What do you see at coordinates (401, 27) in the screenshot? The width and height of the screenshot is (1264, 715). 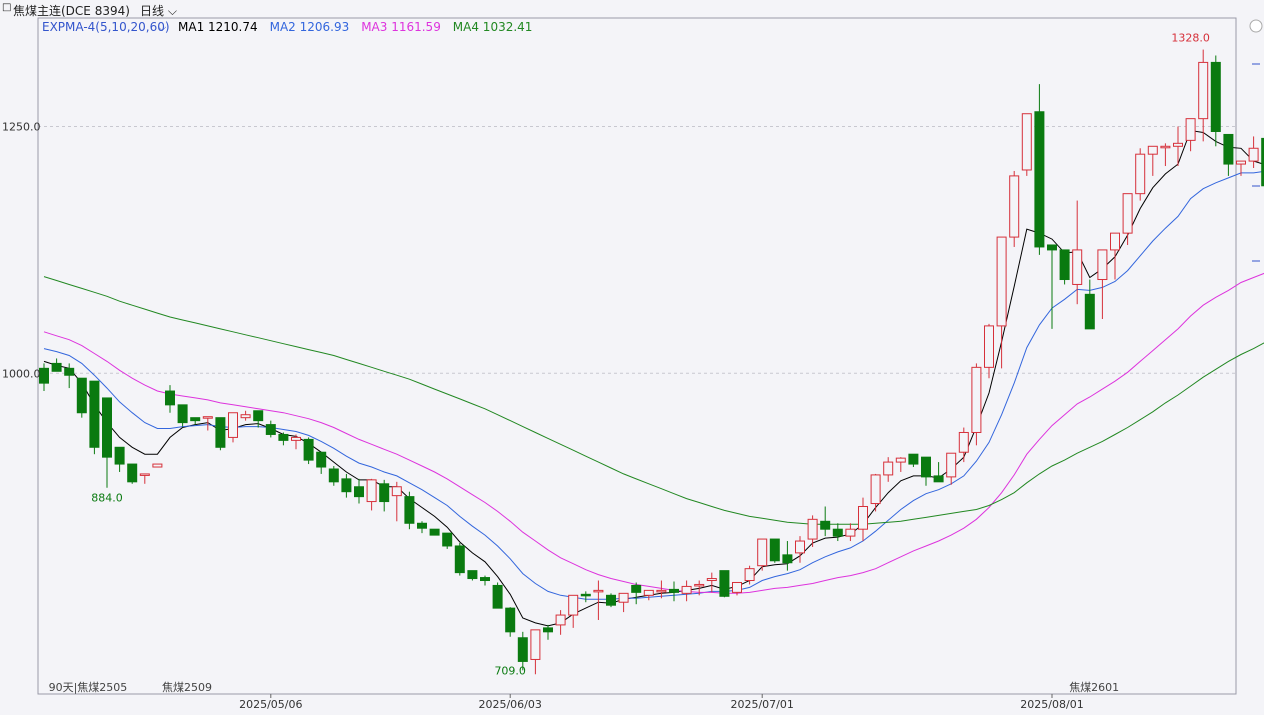 I see `legend-item: MA3 1161.59` at bounding box center [401, 27].